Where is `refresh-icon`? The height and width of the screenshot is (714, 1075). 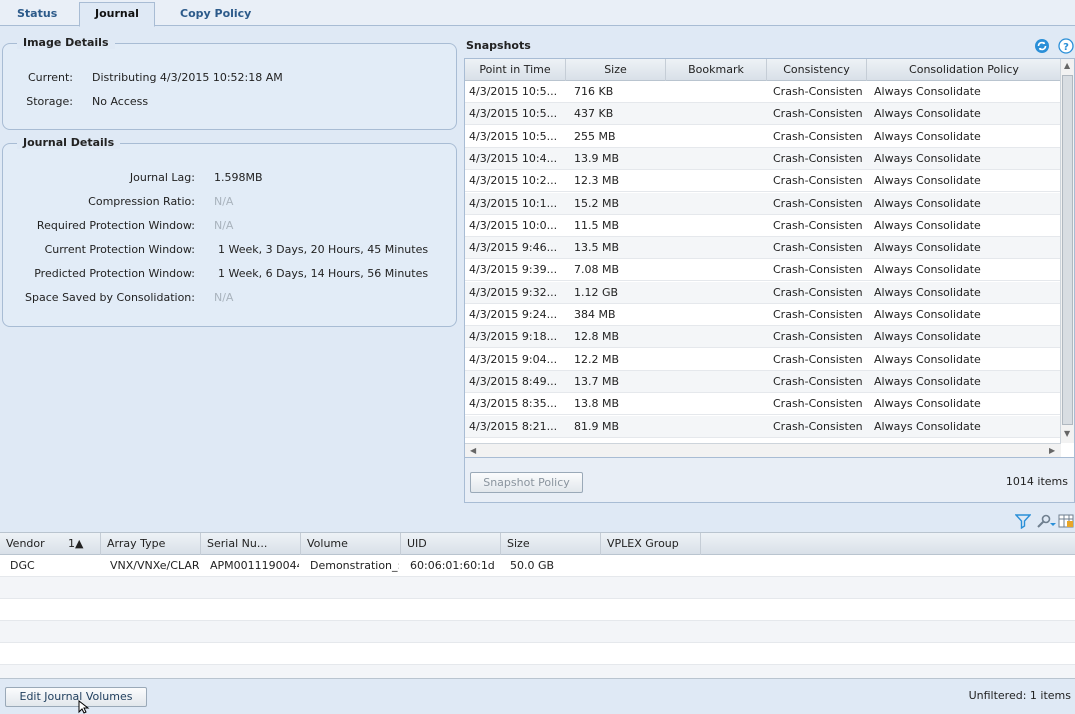 refresh-icon is located at coordinates (1042, 46).